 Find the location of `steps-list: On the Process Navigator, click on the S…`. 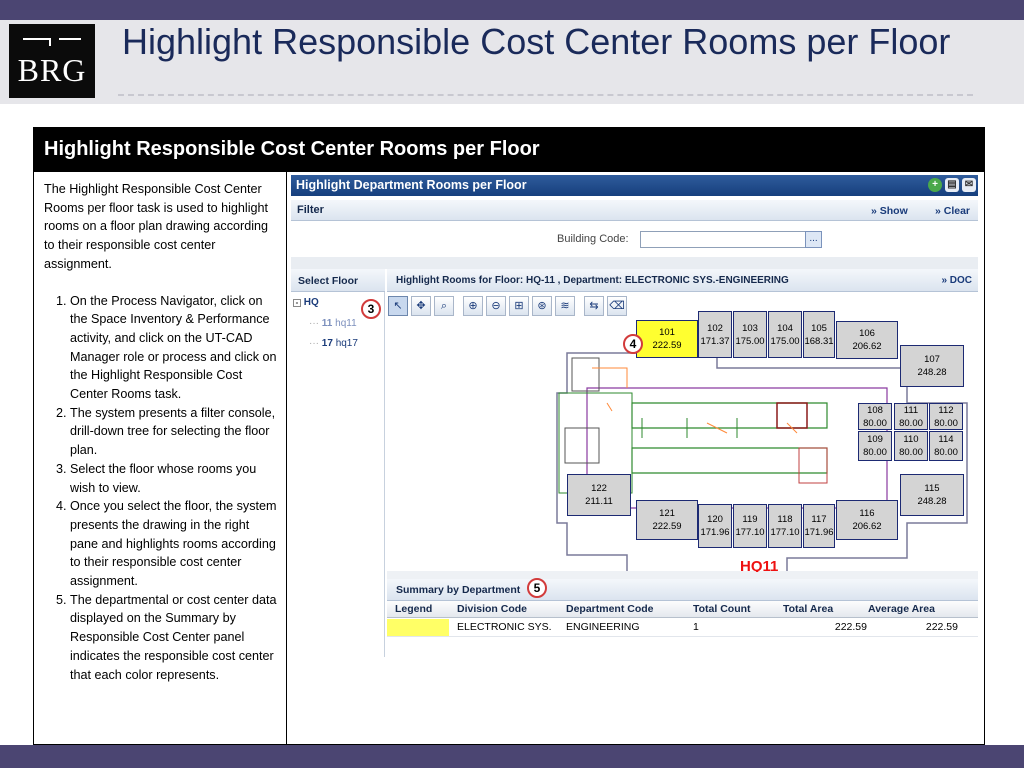

steps-list: On the Process Navigator, click on the S… is located at coordinates (162, 488).